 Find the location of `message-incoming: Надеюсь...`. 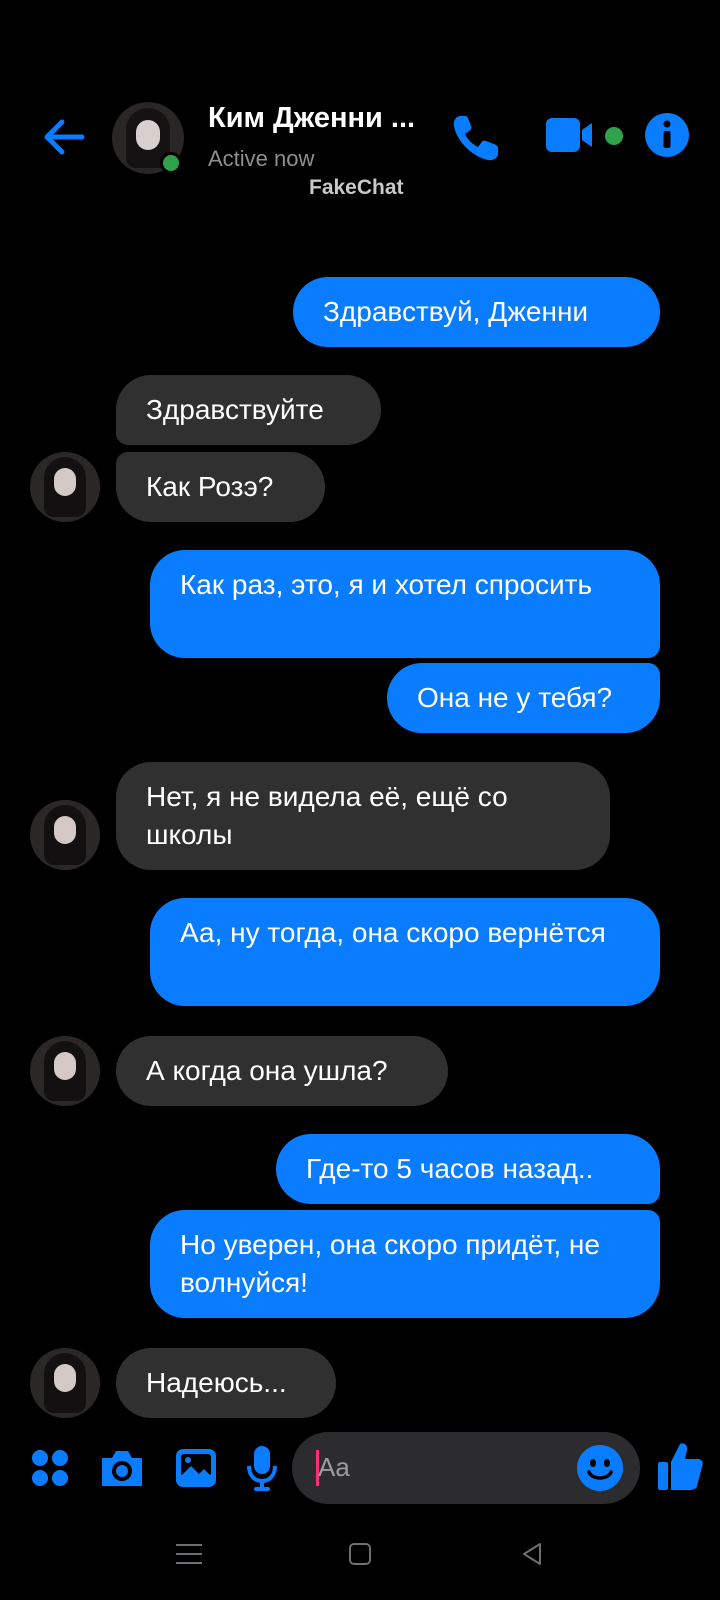

message-incoming: Надеюсь... is located at coordinates (226, 1383).